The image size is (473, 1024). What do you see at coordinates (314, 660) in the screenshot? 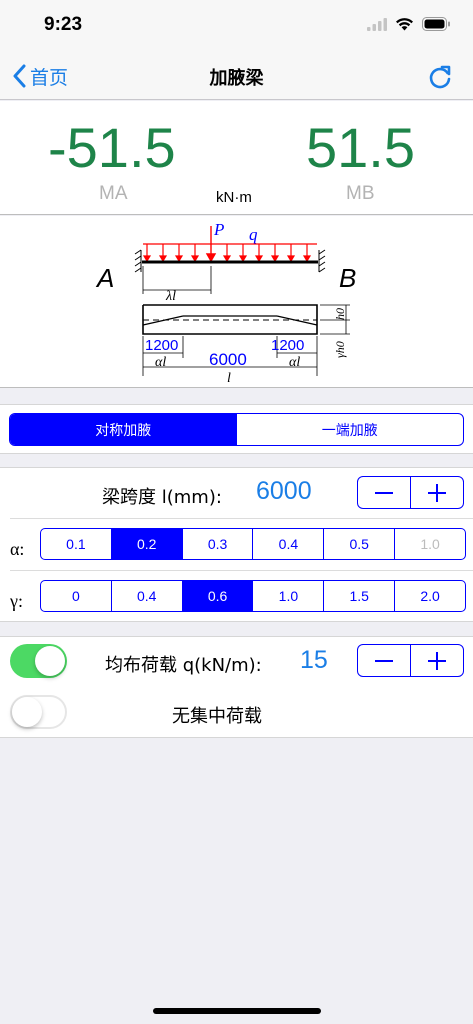
I see `uniform-load-value: 15` at bounding box center [314, 660].